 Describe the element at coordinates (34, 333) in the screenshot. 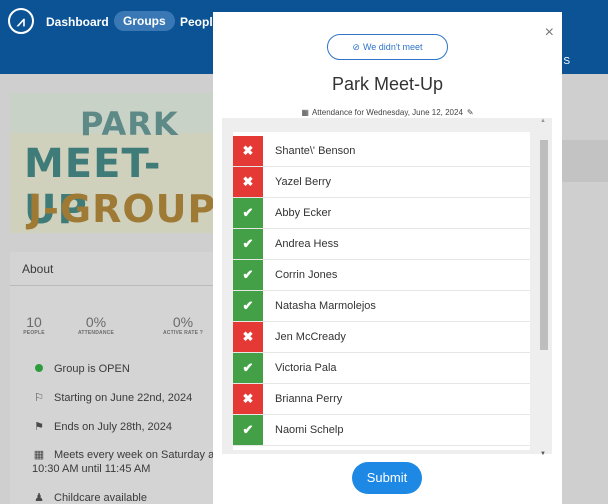

I see `stat-people-label: PEOPLE` at that location.